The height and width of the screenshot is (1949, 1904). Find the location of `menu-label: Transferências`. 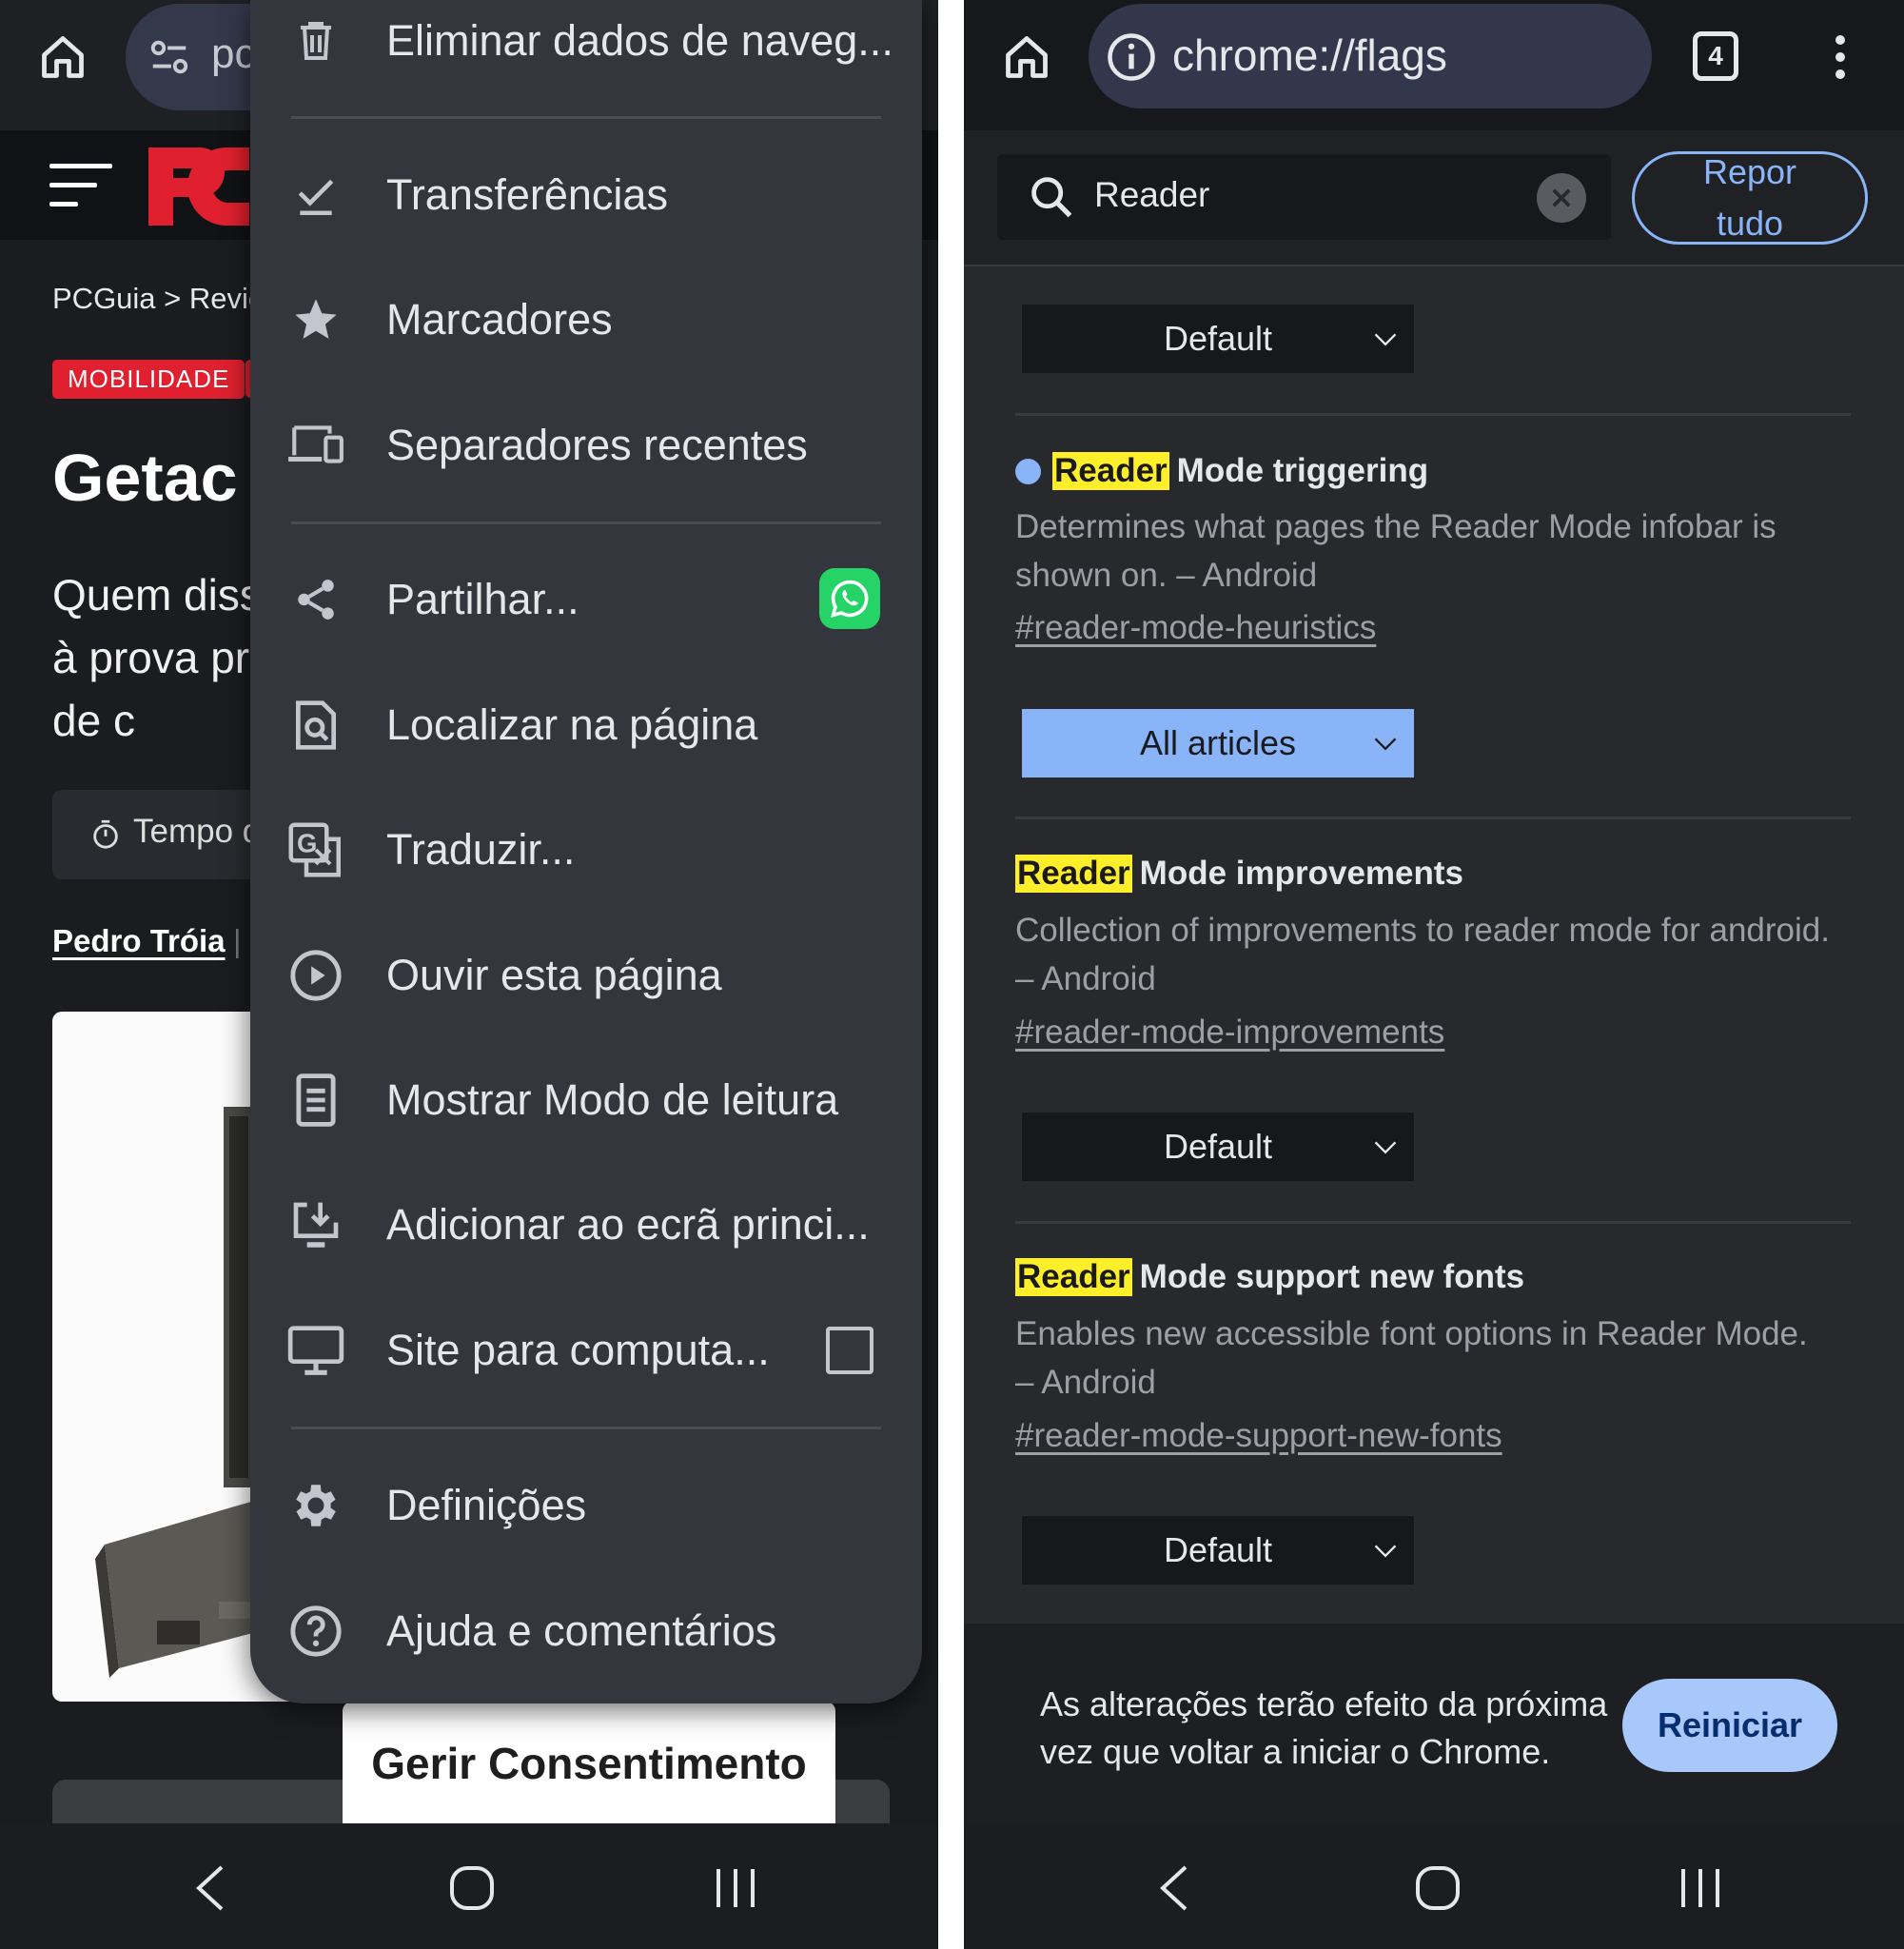

menu-label: Transferências is located at coordinates (527, 194).